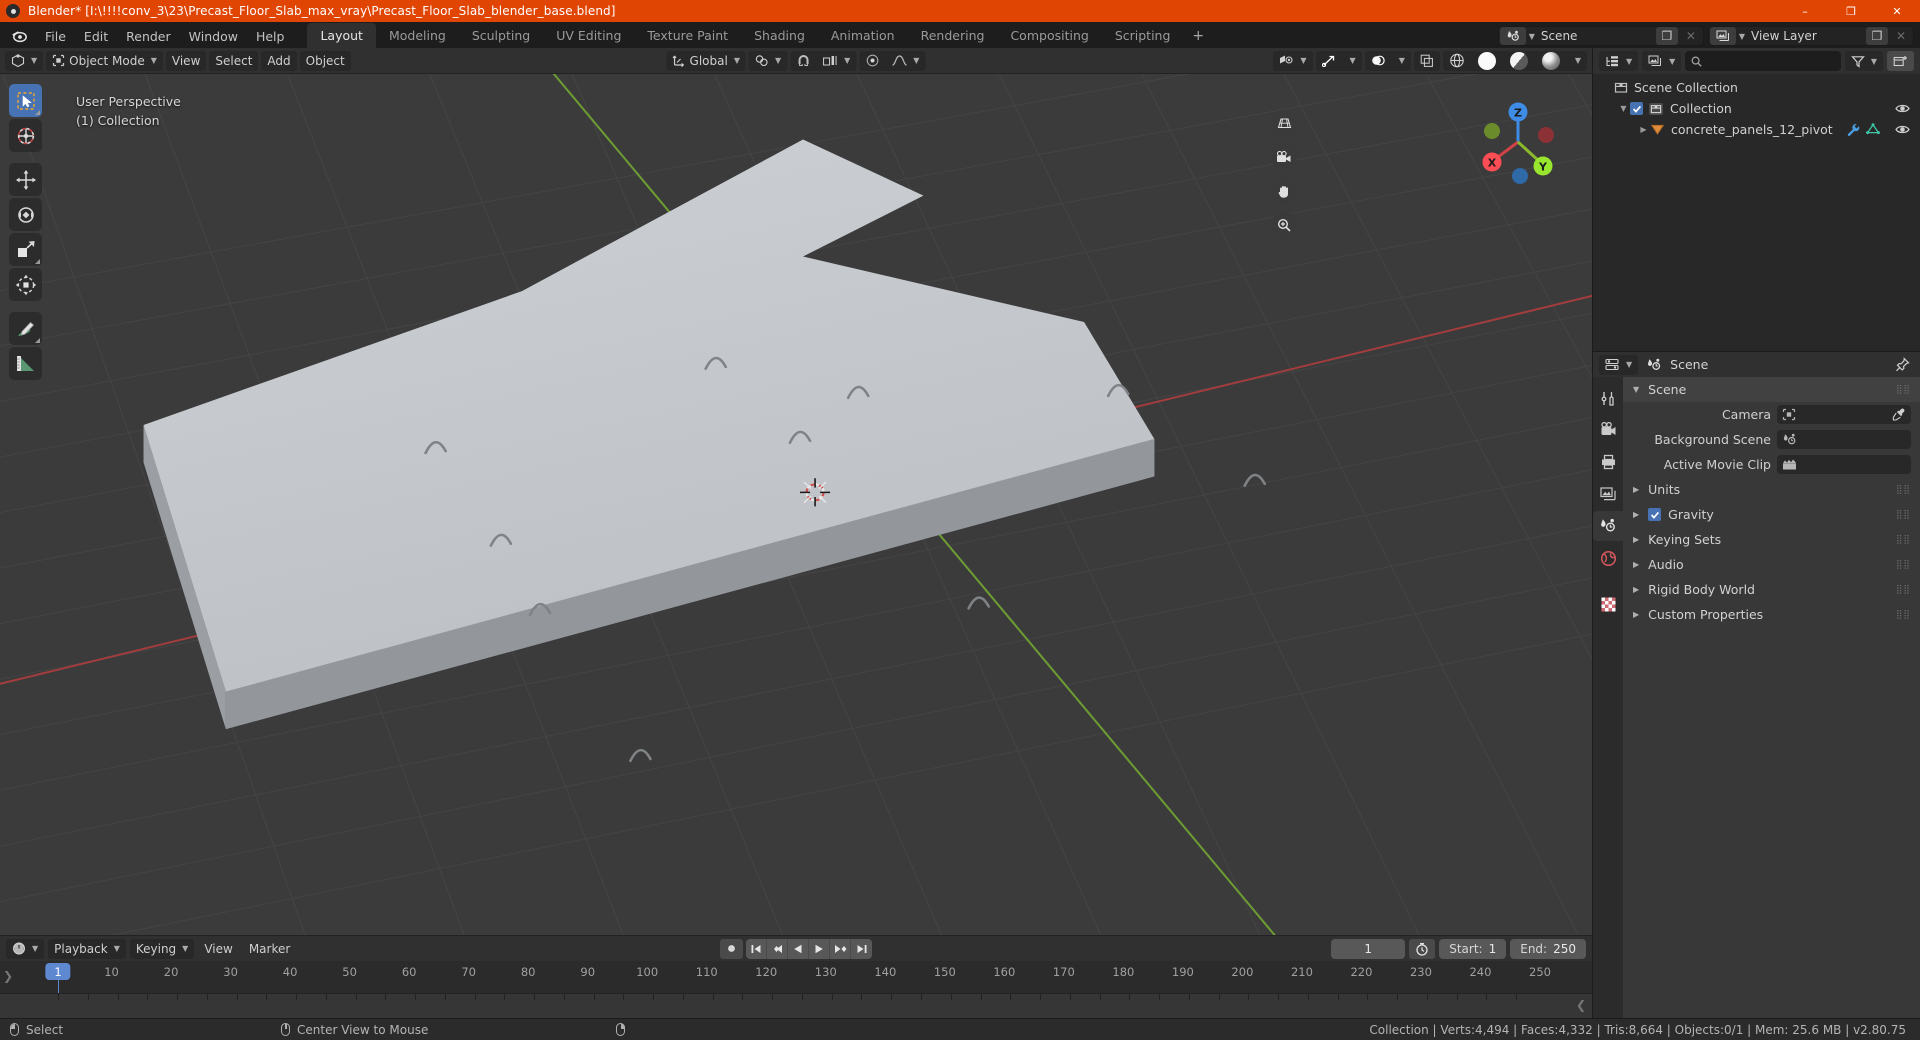 This screenshot has height=1040, width=1920. Describe the element at coordinates (25, 249) in the screenshot. I see `scale-tool` at that location.